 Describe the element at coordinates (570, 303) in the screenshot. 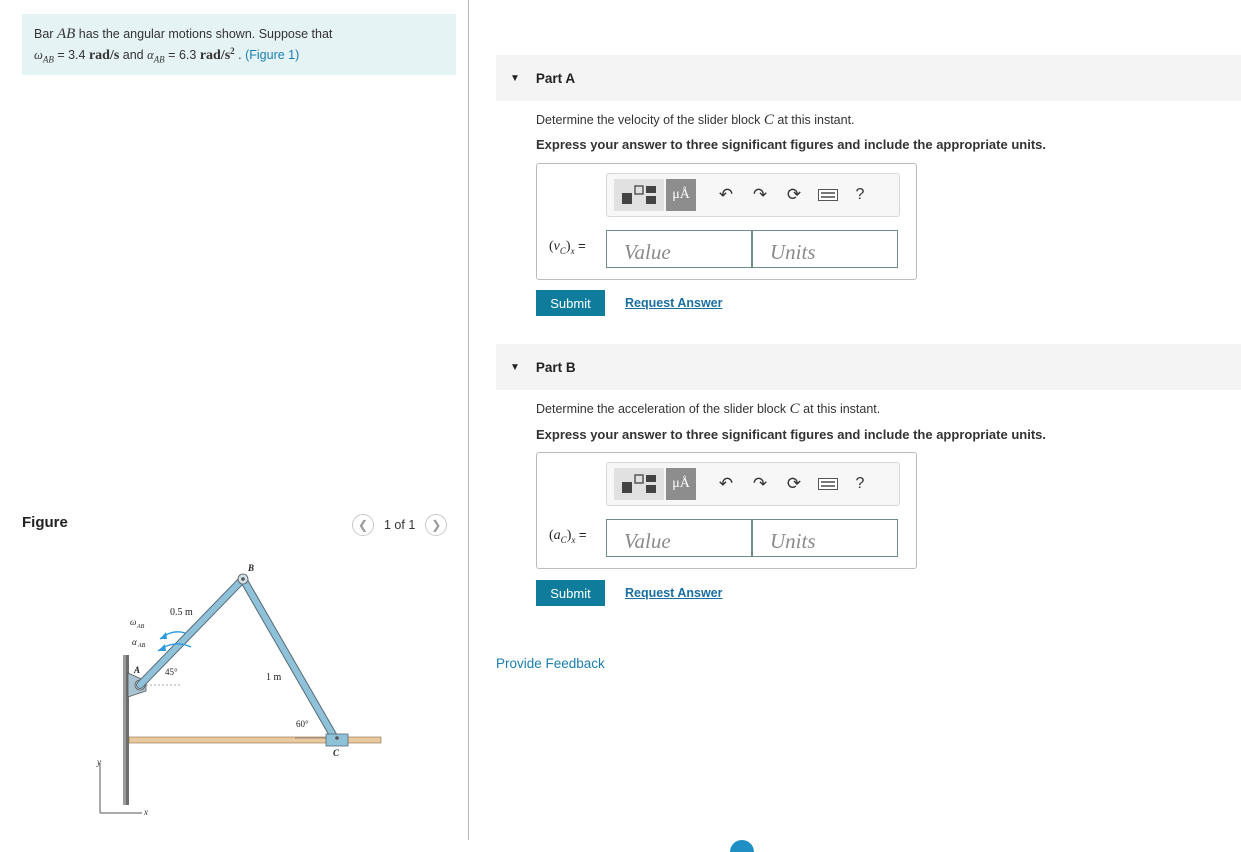

I see `part-a-submit-button: Submit` at that location.